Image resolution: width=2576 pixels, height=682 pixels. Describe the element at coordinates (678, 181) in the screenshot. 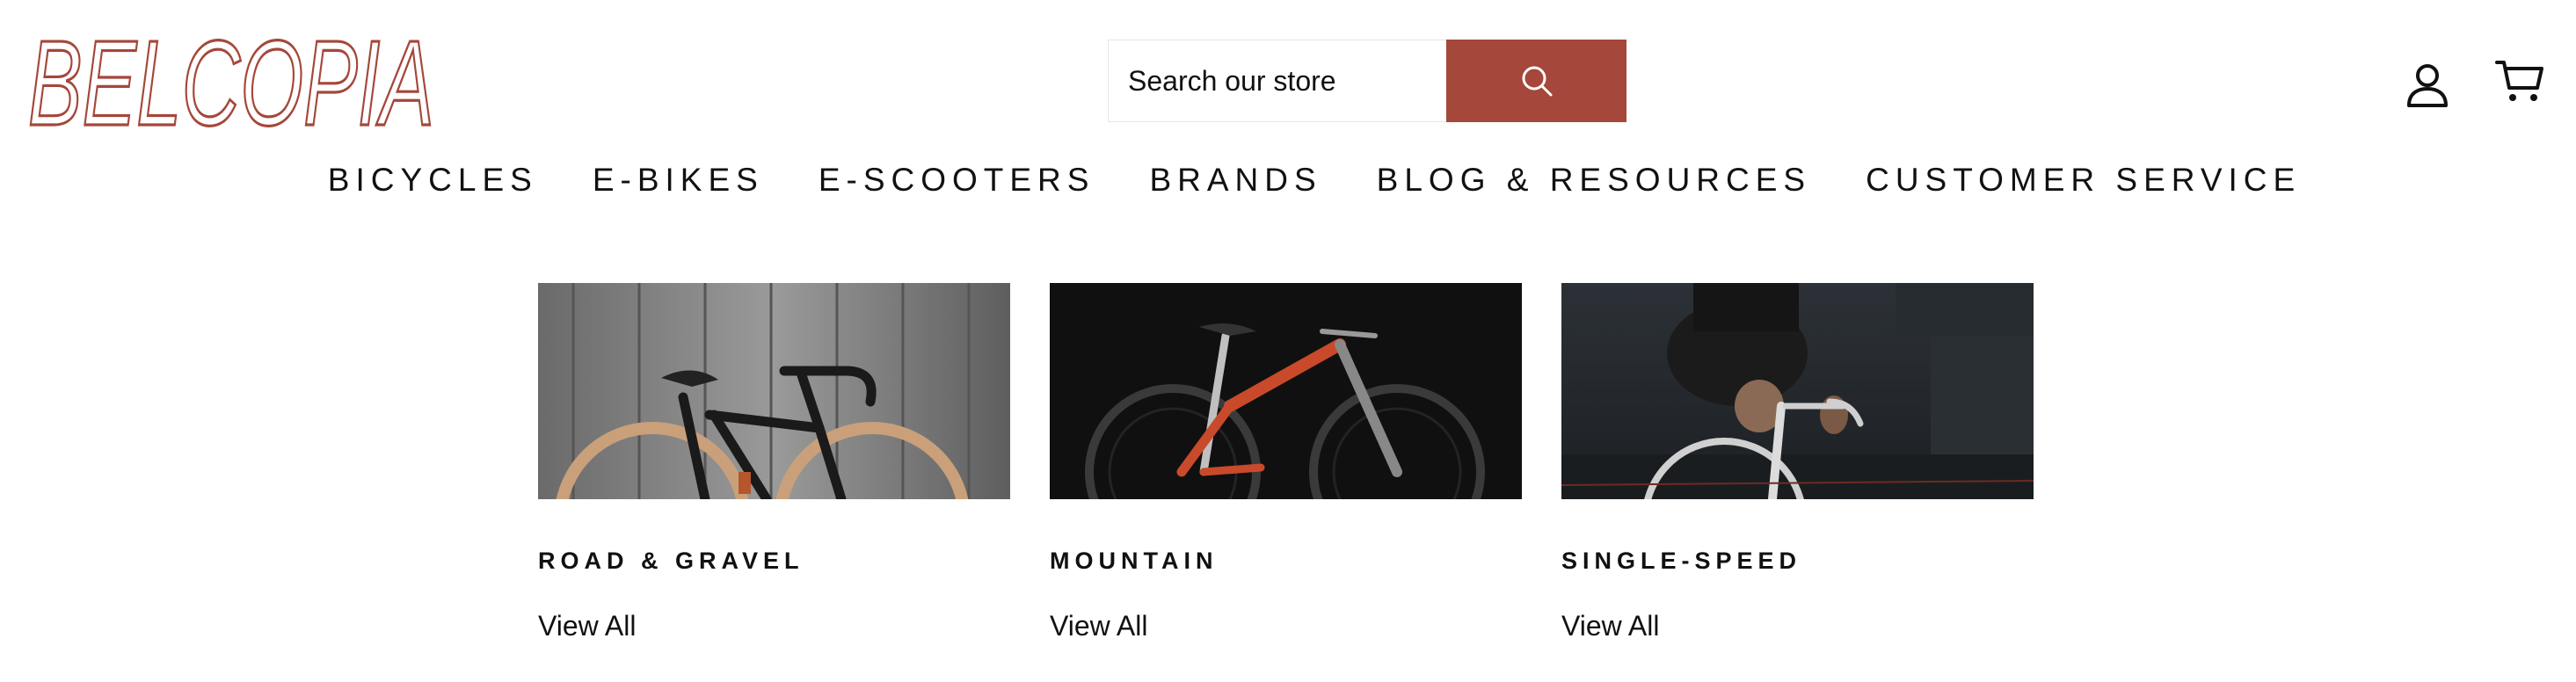

I see `nav-item-e-bikes: E-BIKES` at that location.